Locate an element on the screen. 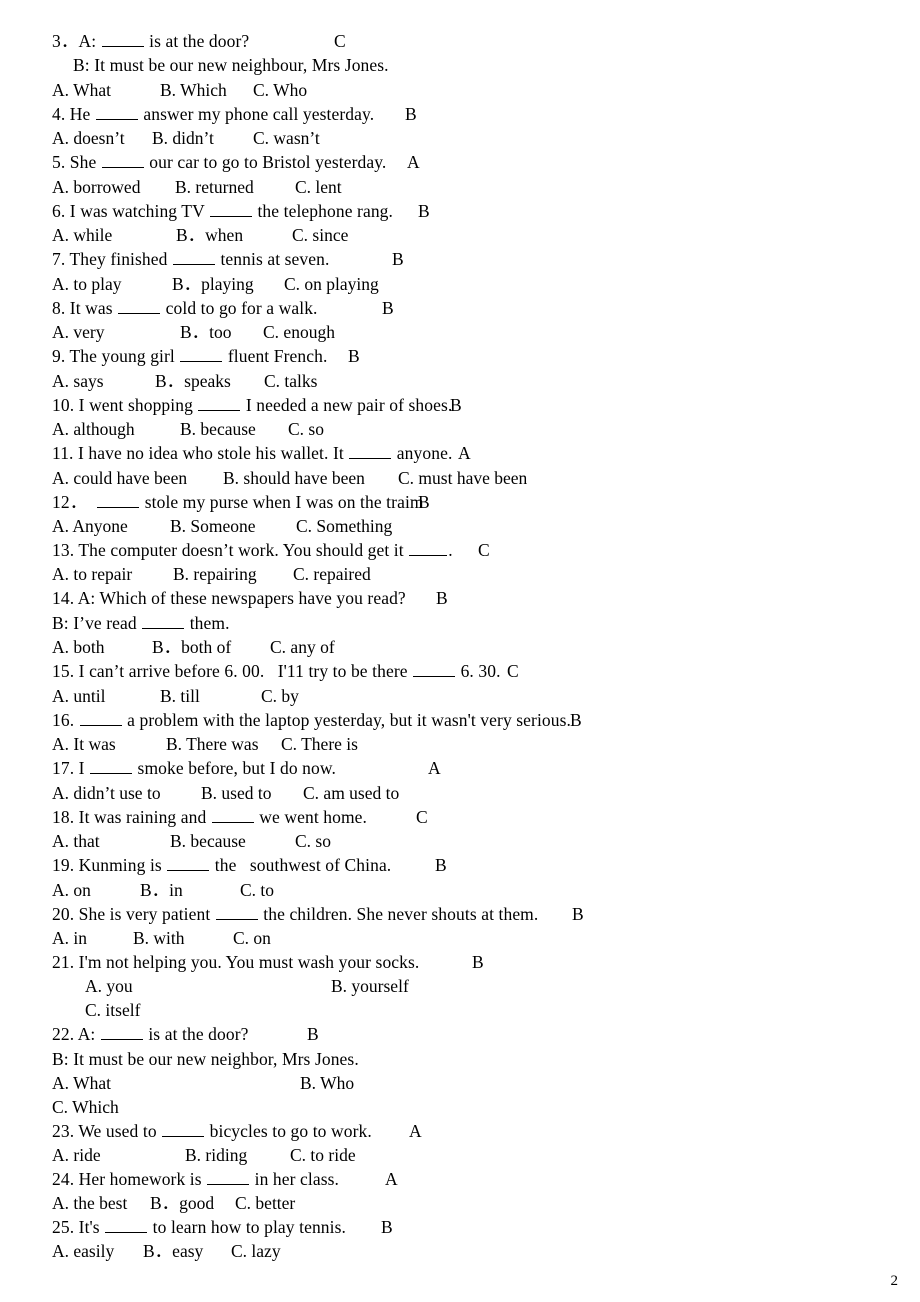 Image resolution: width=920 pixels, height=1302 pixels. stem-before is located at coordinates (91, 502).